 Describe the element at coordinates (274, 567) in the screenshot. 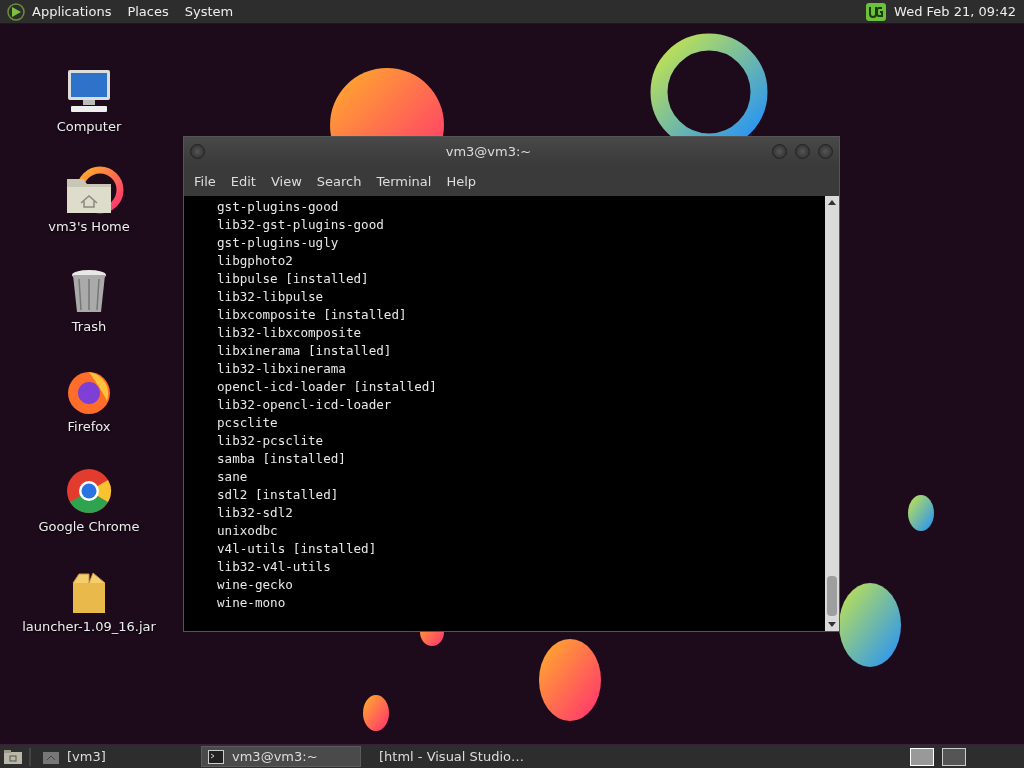

I see `terminal-line: lib32-v4l-utils` at that location.